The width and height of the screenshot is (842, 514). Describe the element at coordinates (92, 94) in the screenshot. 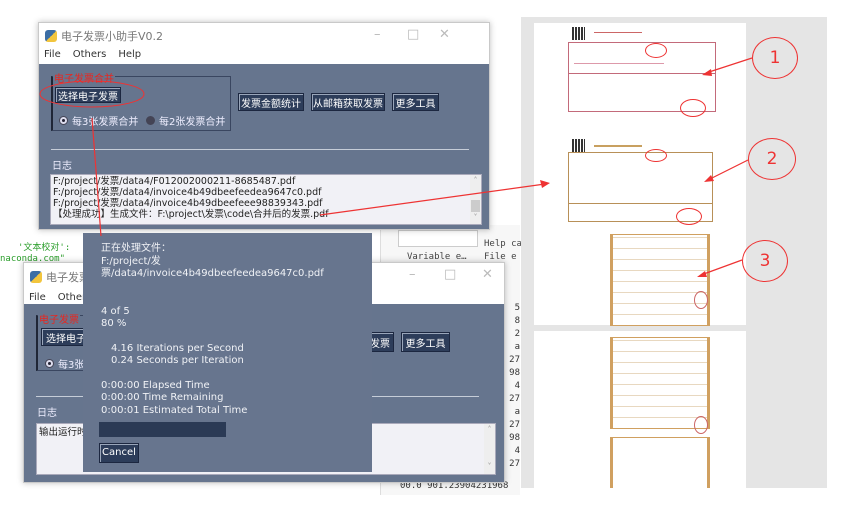

I see `select-button-highlight` at that location.